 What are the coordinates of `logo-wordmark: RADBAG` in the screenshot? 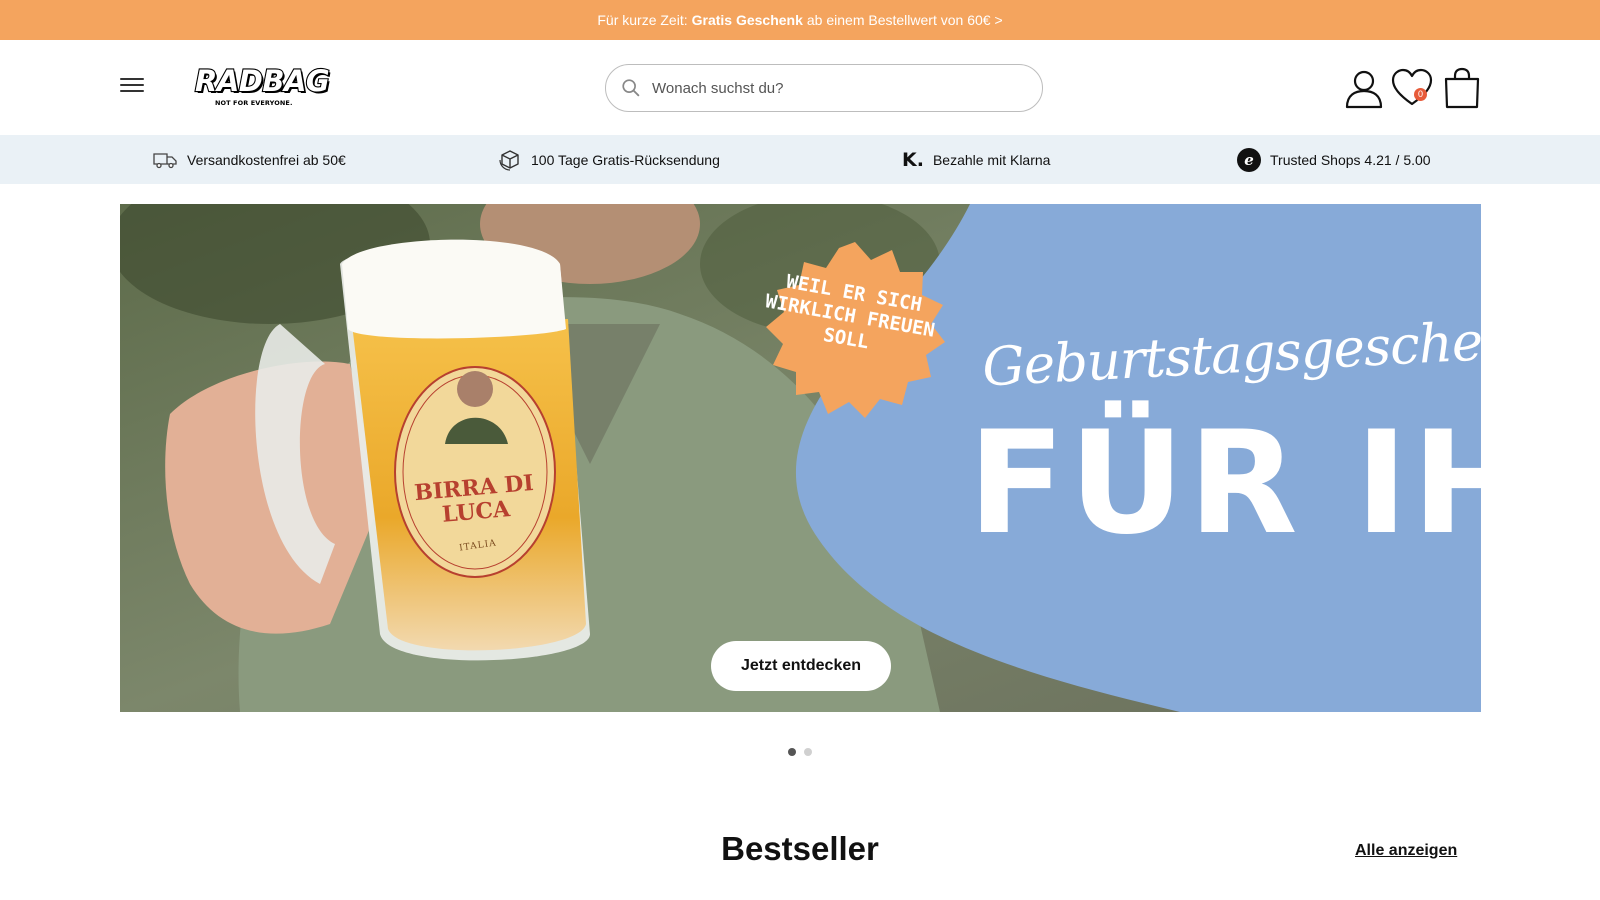 It's located at (262, 81).